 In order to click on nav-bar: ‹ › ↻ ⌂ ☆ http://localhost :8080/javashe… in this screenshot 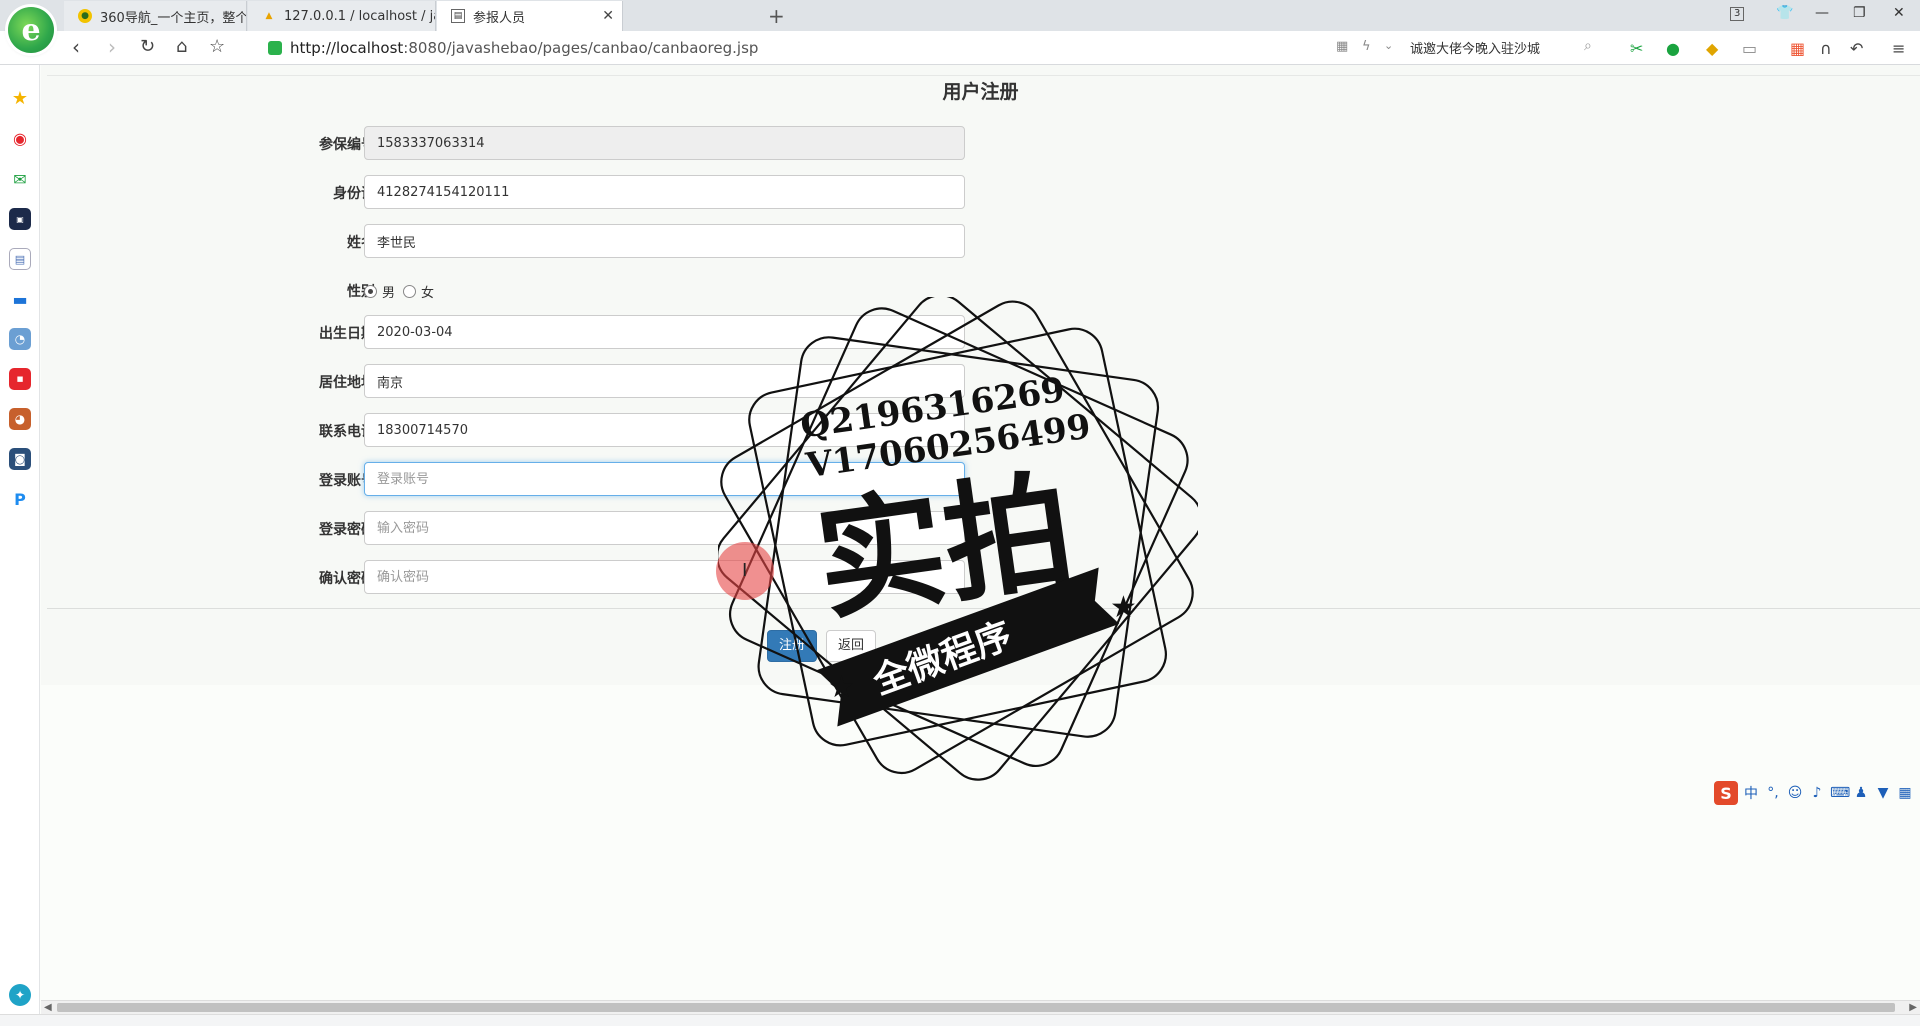, I will do `click(960, 48)`.